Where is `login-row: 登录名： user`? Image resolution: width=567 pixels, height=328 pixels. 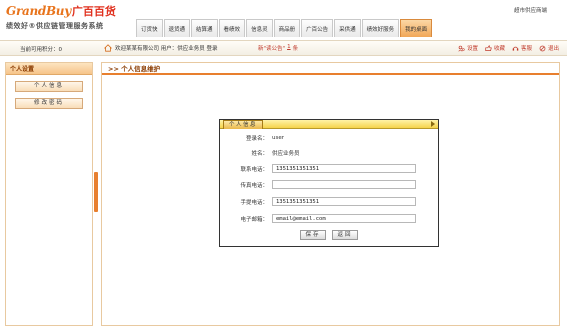
login-row: 登录名： user is located at coordinates (329, 137).